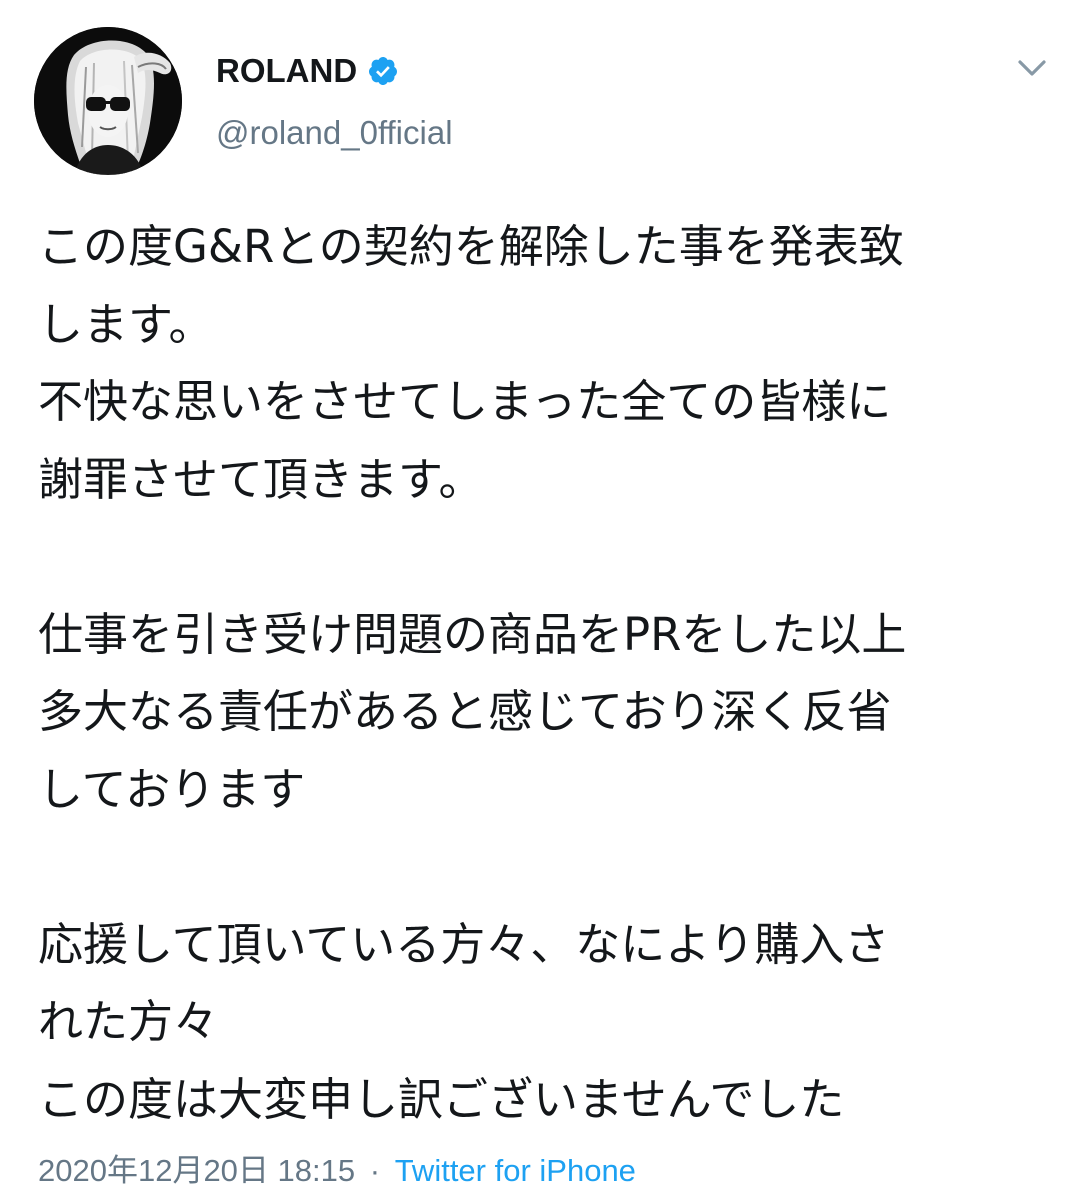  I want to click on tweet-text-line: この度G&Rとの契約を解除した事を発表致, so click(471, 246).